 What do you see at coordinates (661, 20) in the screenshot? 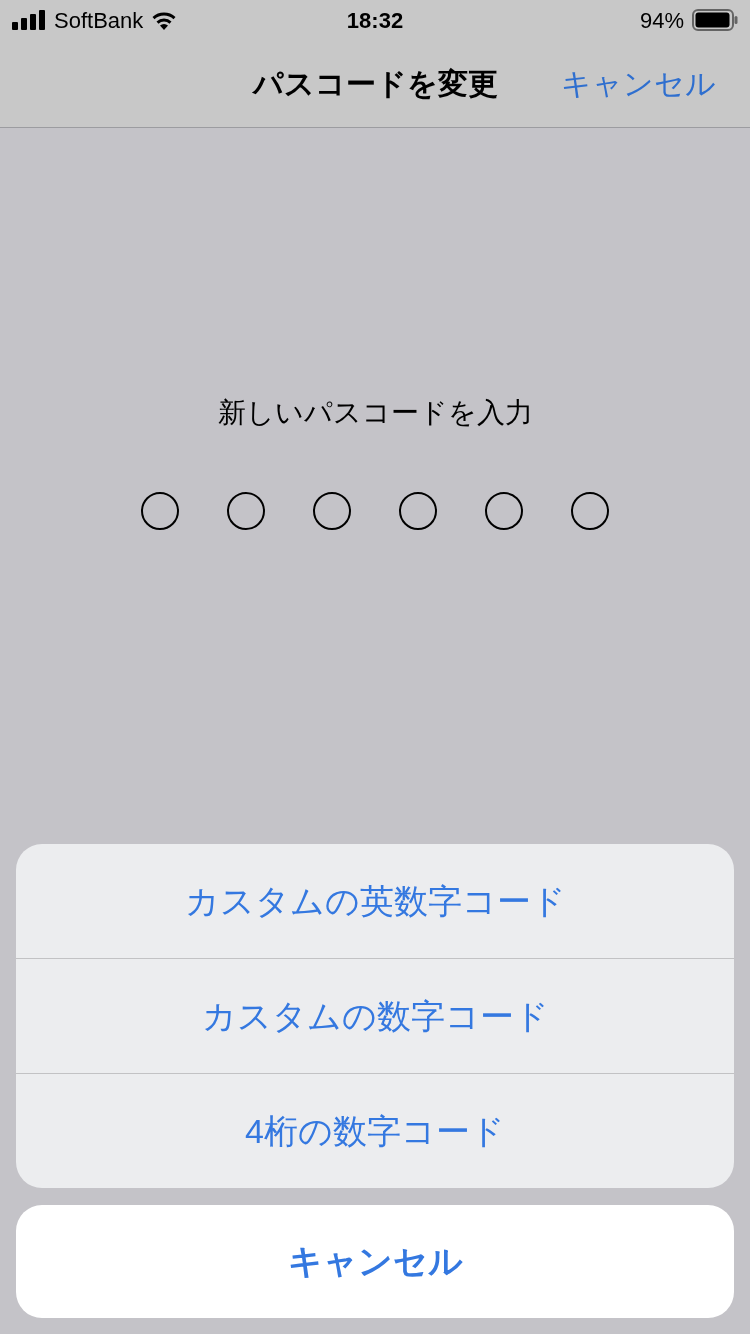
I see `battery-percent: 94%` at bounding box center [661, 20].